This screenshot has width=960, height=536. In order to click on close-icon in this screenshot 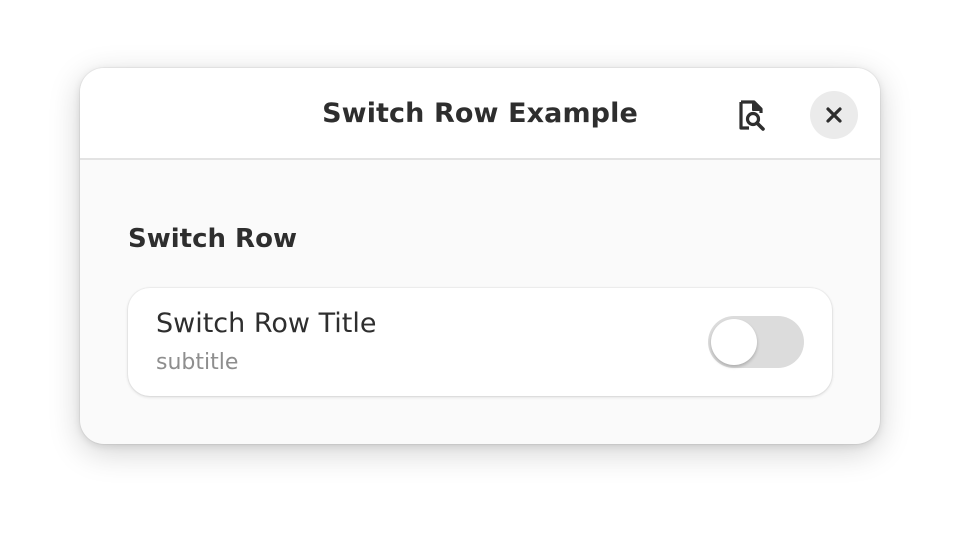, I will do `click(834, 115)`.